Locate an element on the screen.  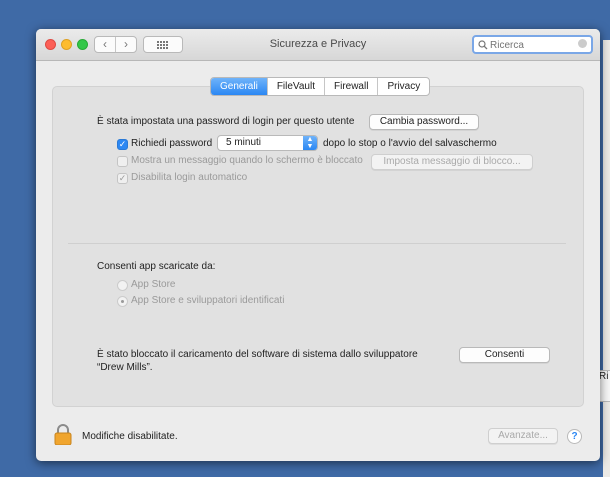
navigation-buttons: ‹ › is located at coordinates (115, 44).